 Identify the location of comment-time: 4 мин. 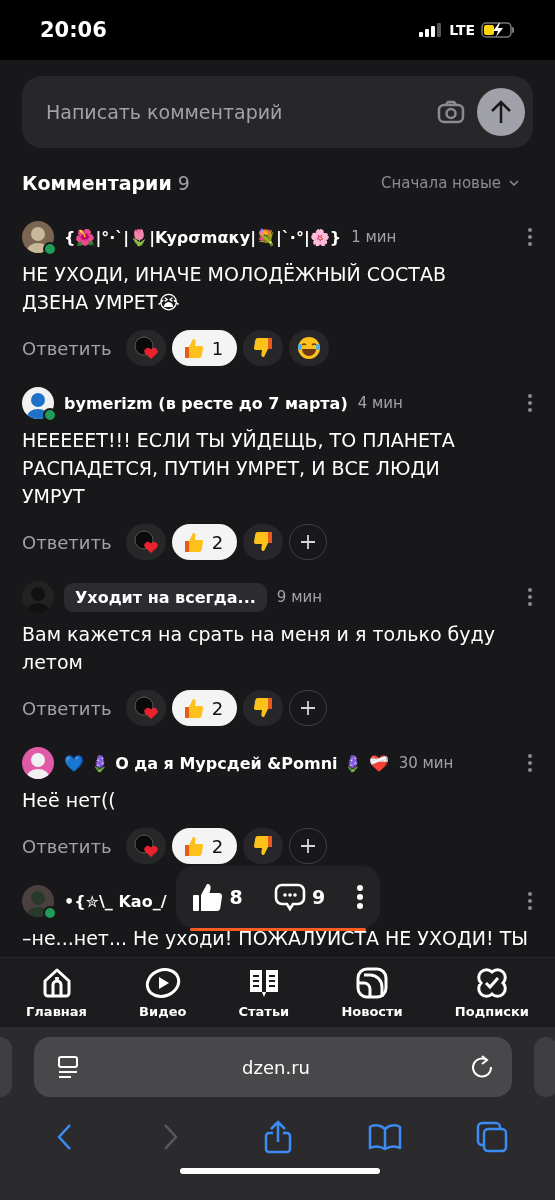
(380, 403).